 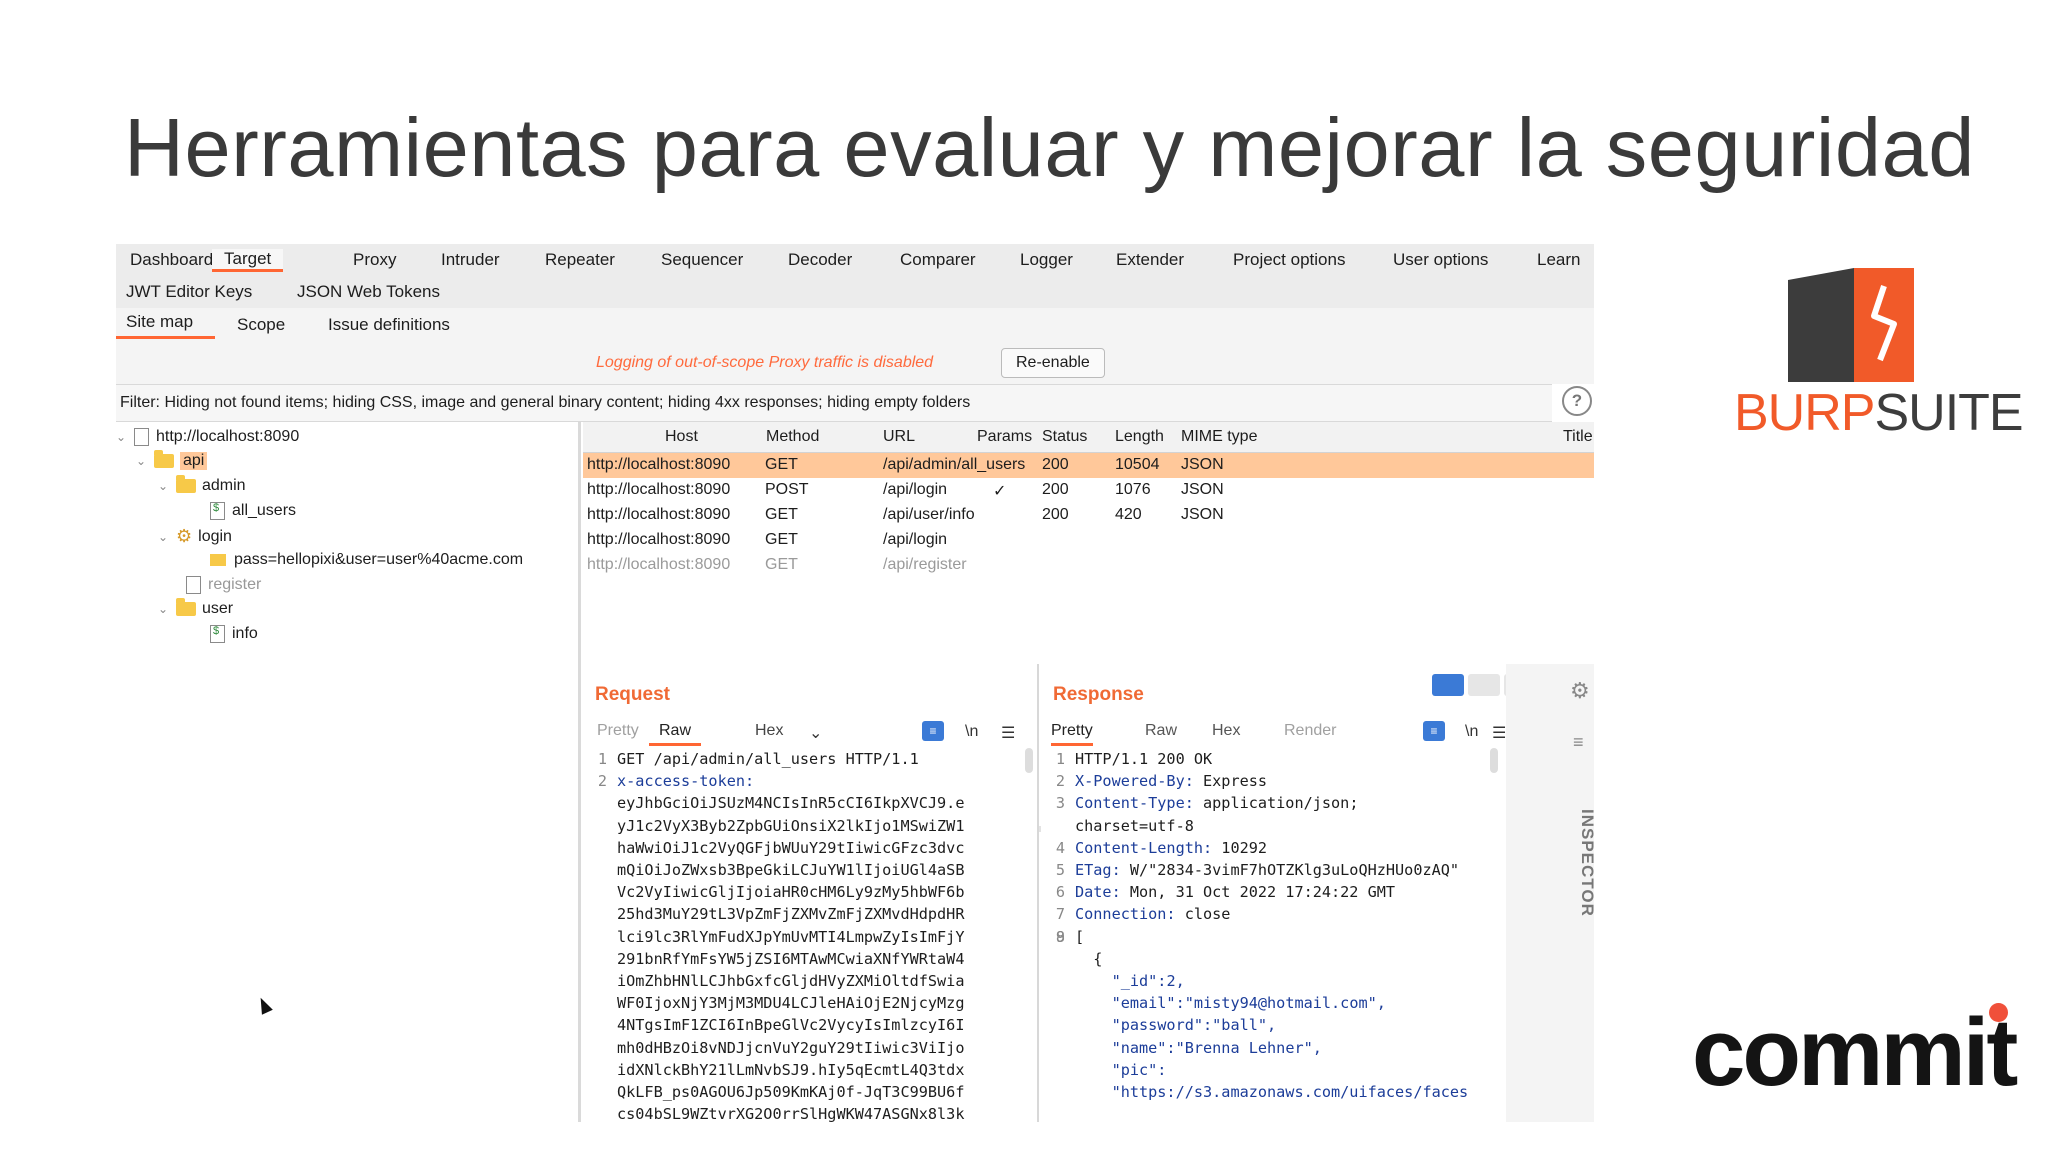 I want to click on col-host: Host, so click(x=681, y=437).